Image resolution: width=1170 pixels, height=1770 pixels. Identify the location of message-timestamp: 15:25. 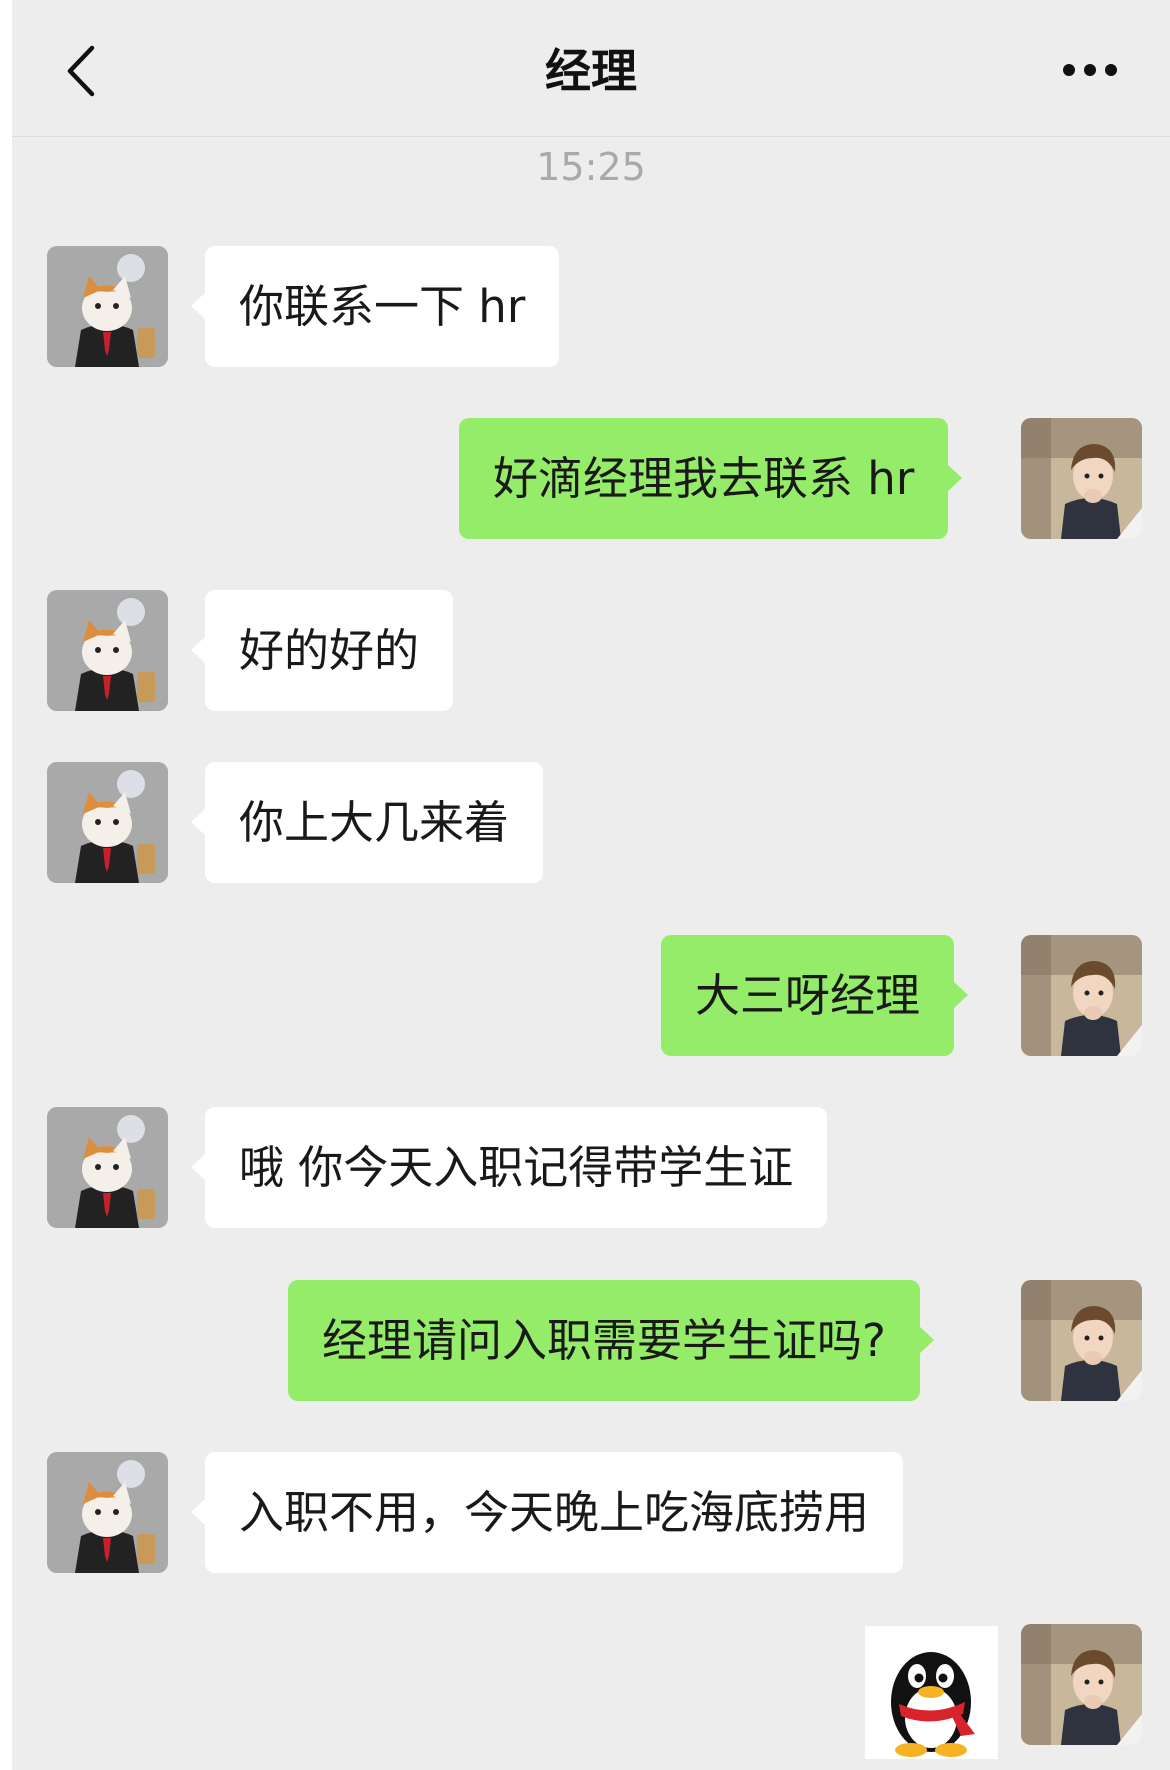
(591, 167).